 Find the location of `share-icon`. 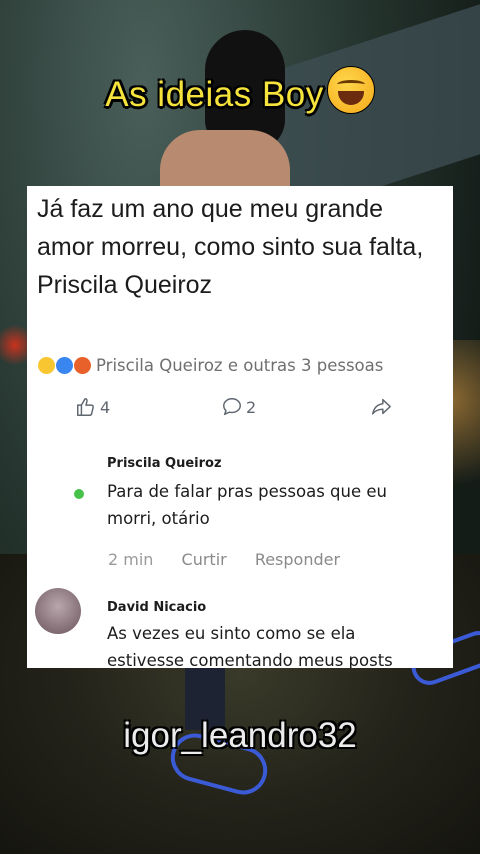

share-icon is located at coordinates (381, 406).